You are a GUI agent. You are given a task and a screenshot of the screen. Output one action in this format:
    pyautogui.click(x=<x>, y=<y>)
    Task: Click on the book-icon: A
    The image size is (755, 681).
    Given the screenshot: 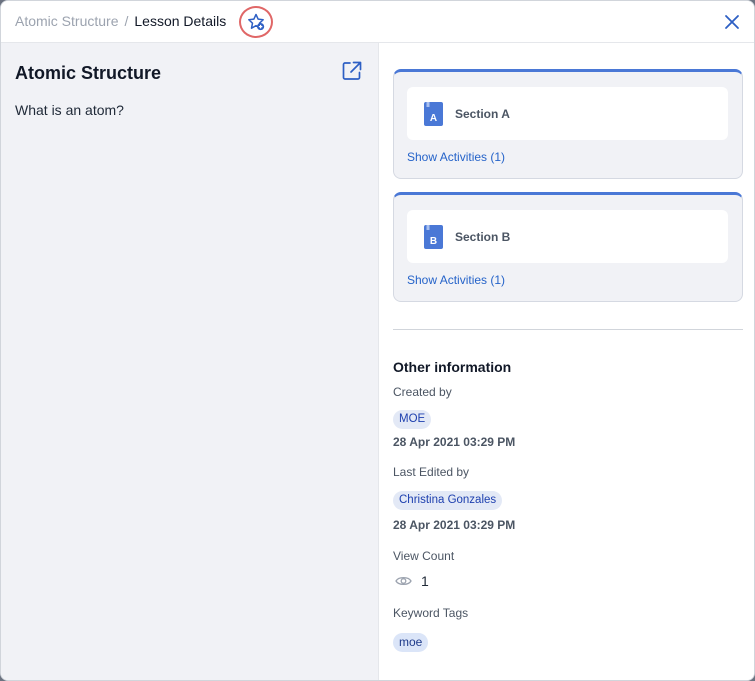 What is the action you would take?
    pyautogui.click(x=433, y=113)
    